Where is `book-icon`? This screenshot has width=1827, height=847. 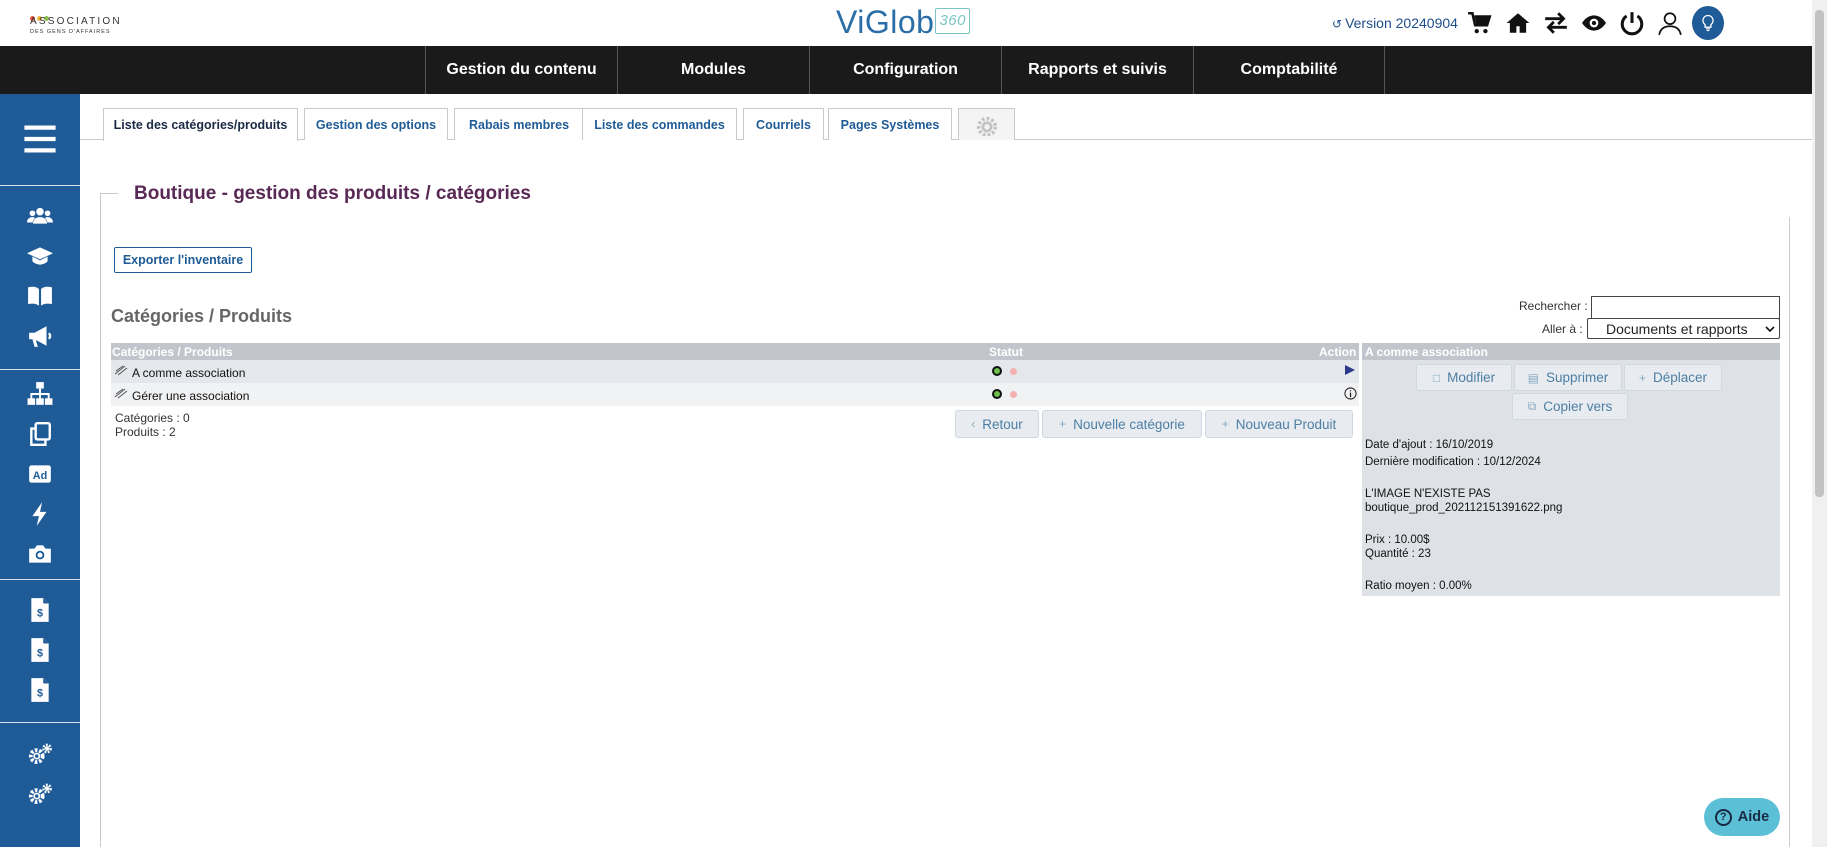 book-icon is located at coordinates (40, 296).